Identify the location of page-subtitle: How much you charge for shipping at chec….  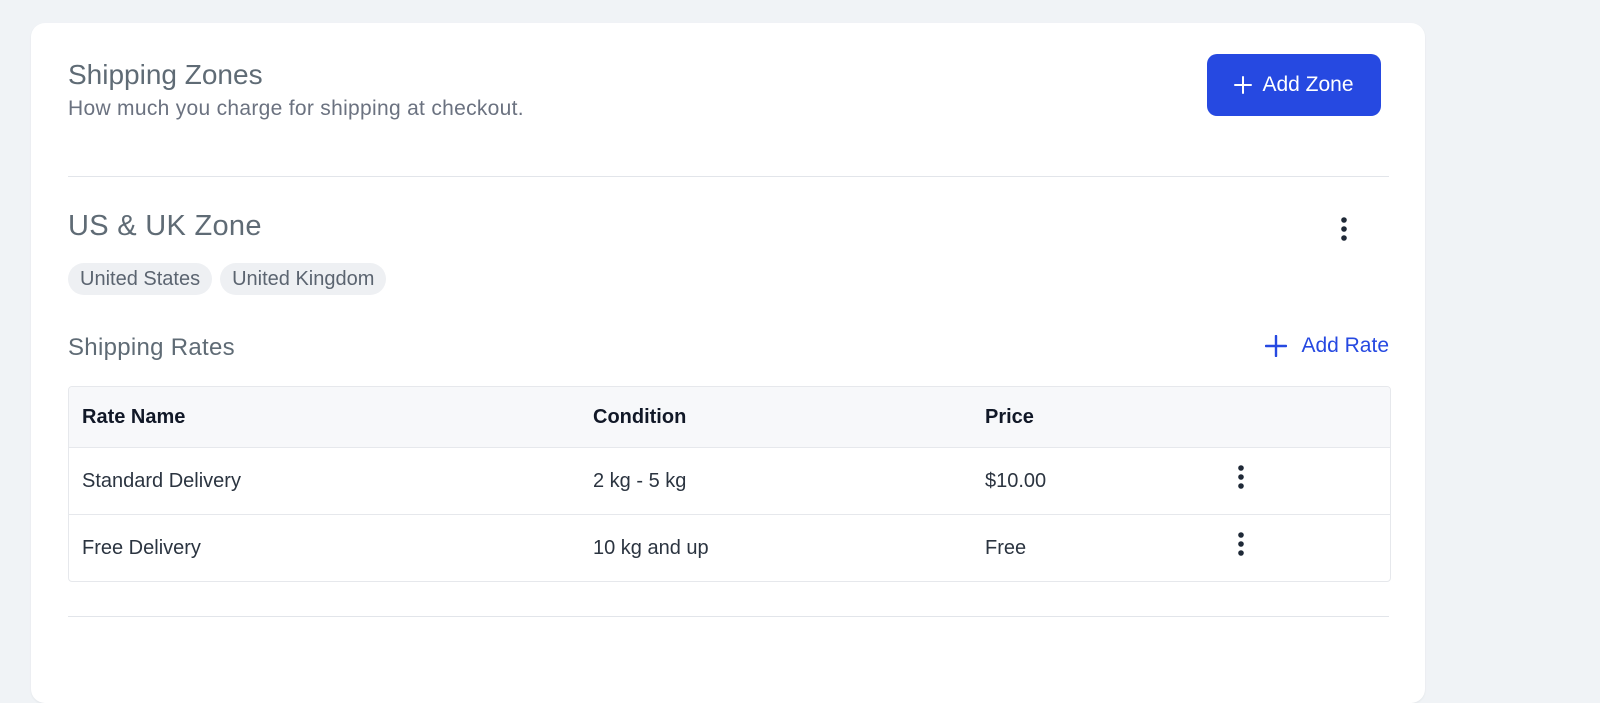
(296, 108).